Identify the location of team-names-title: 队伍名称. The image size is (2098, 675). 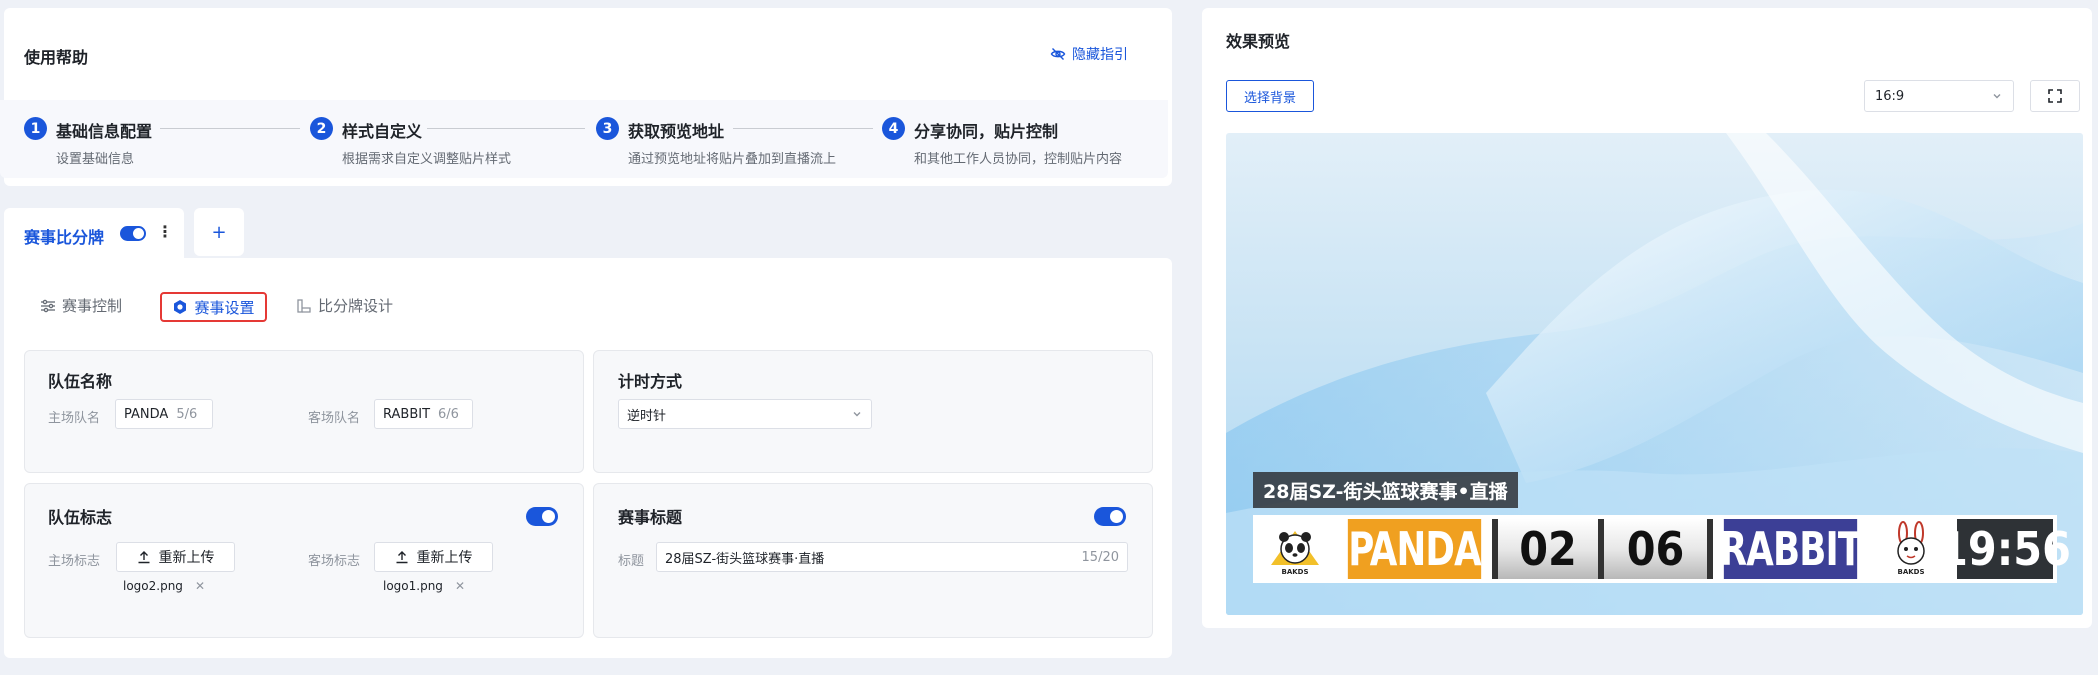
(80, 381).